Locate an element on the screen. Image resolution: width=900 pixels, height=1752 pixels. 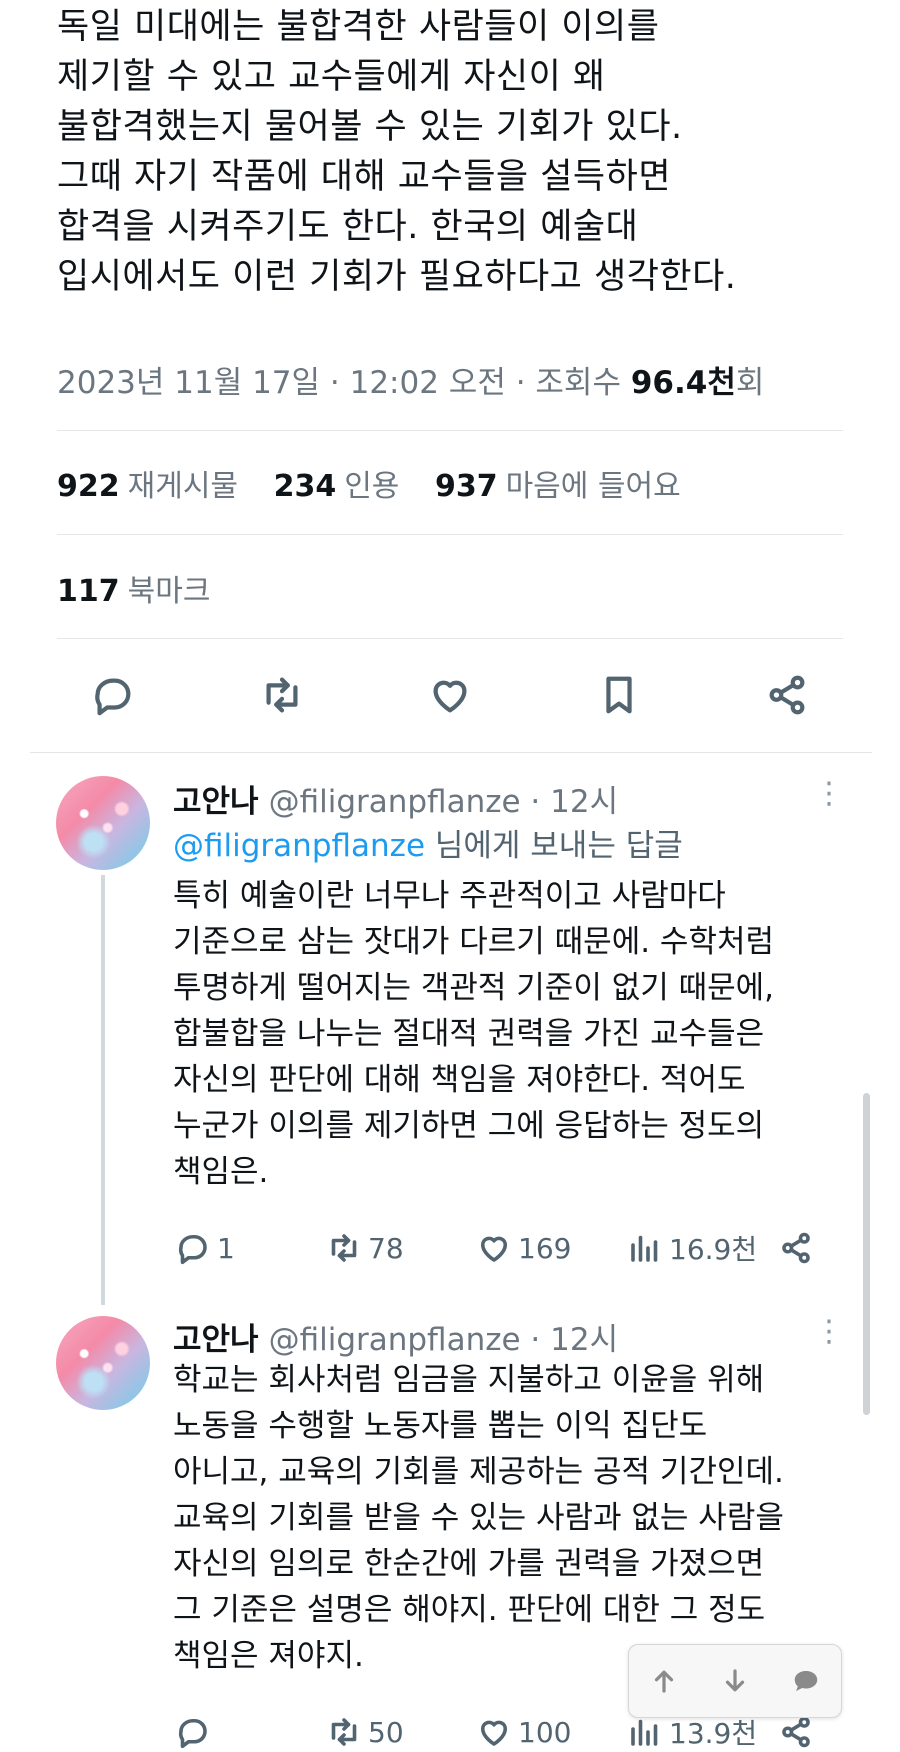
like-button is located at coordinates (450, 695).